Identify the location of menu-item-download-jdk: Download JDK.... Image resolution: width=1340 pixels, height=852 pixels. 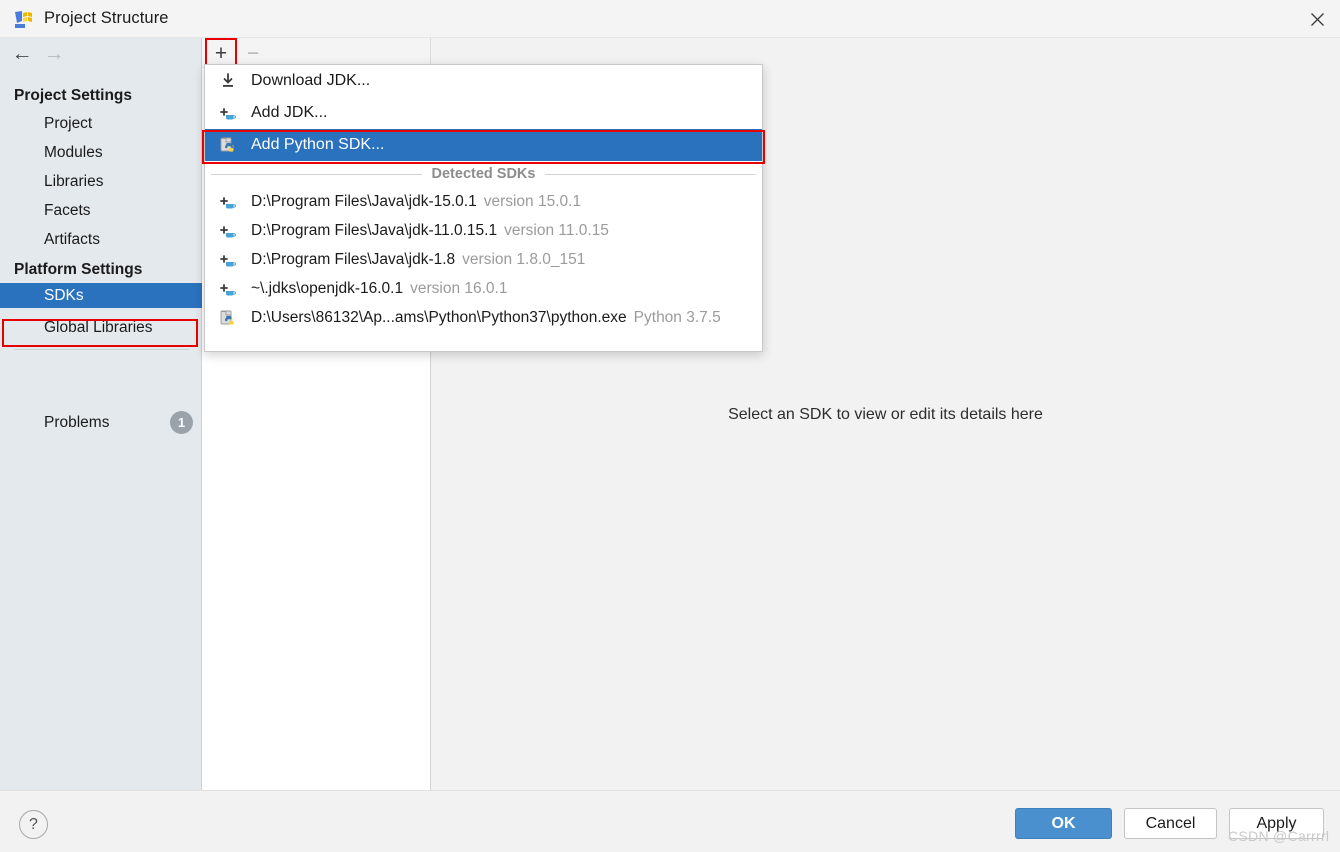
(483, 81).